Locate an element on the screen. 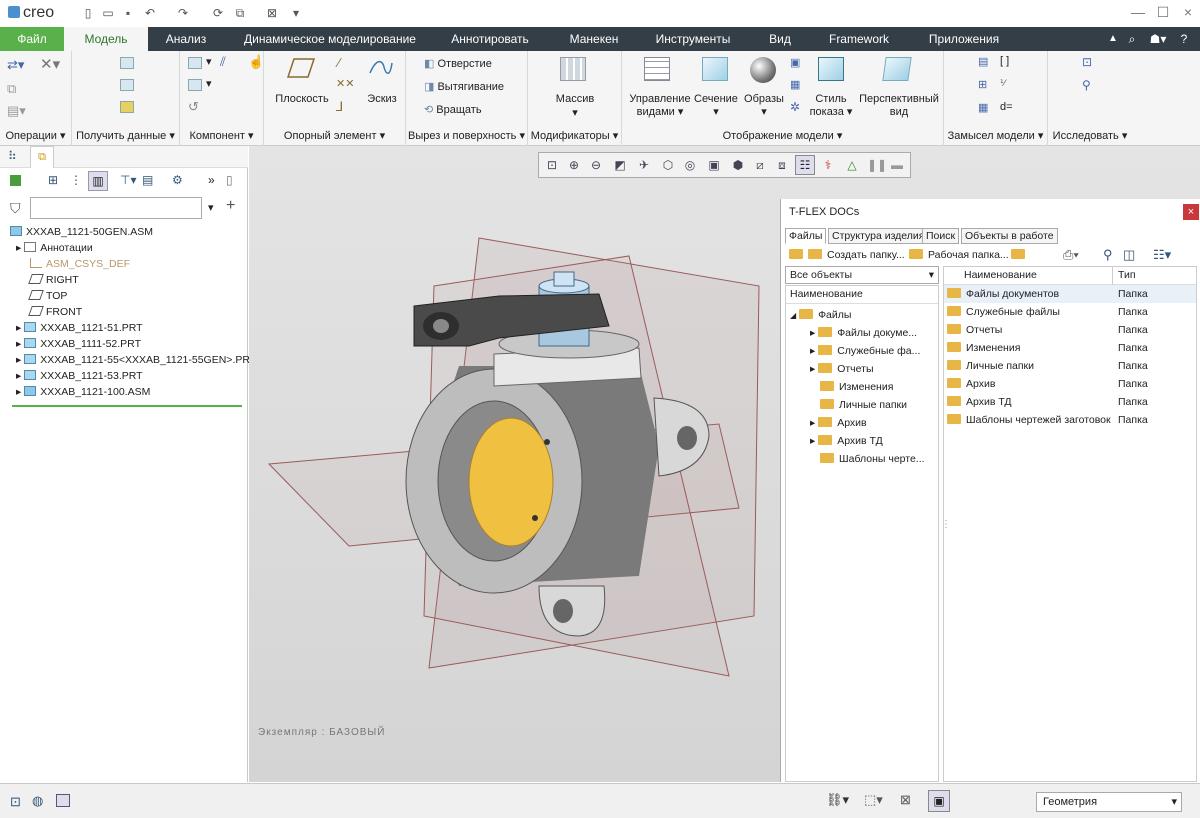 The image size is (1200, 818). open-folder-icon: ▭ is located at coordinates (108, 13).